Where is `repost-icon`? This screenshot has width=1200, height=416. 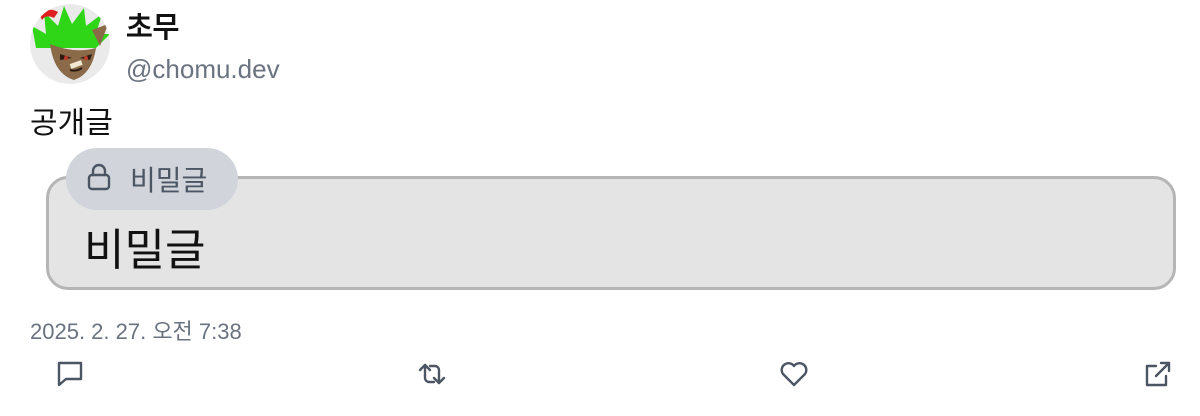 repost-icon is located at coordinates (432, 376).